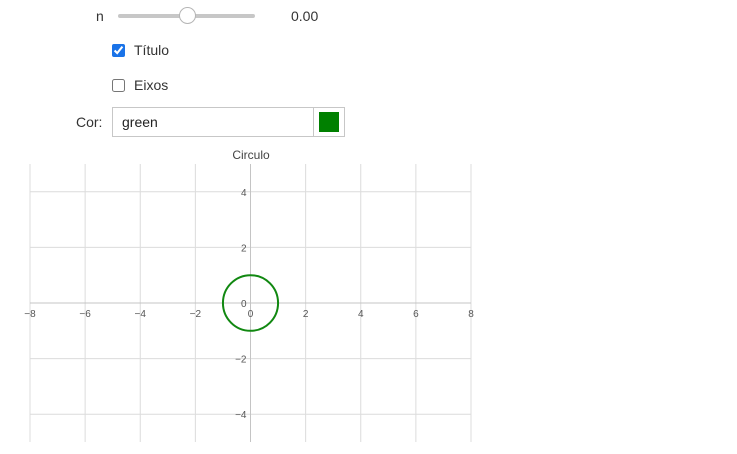 The width and height of the screenshot is (737, 454). I want to click on x-tick-label: 0, so click(251, 314).